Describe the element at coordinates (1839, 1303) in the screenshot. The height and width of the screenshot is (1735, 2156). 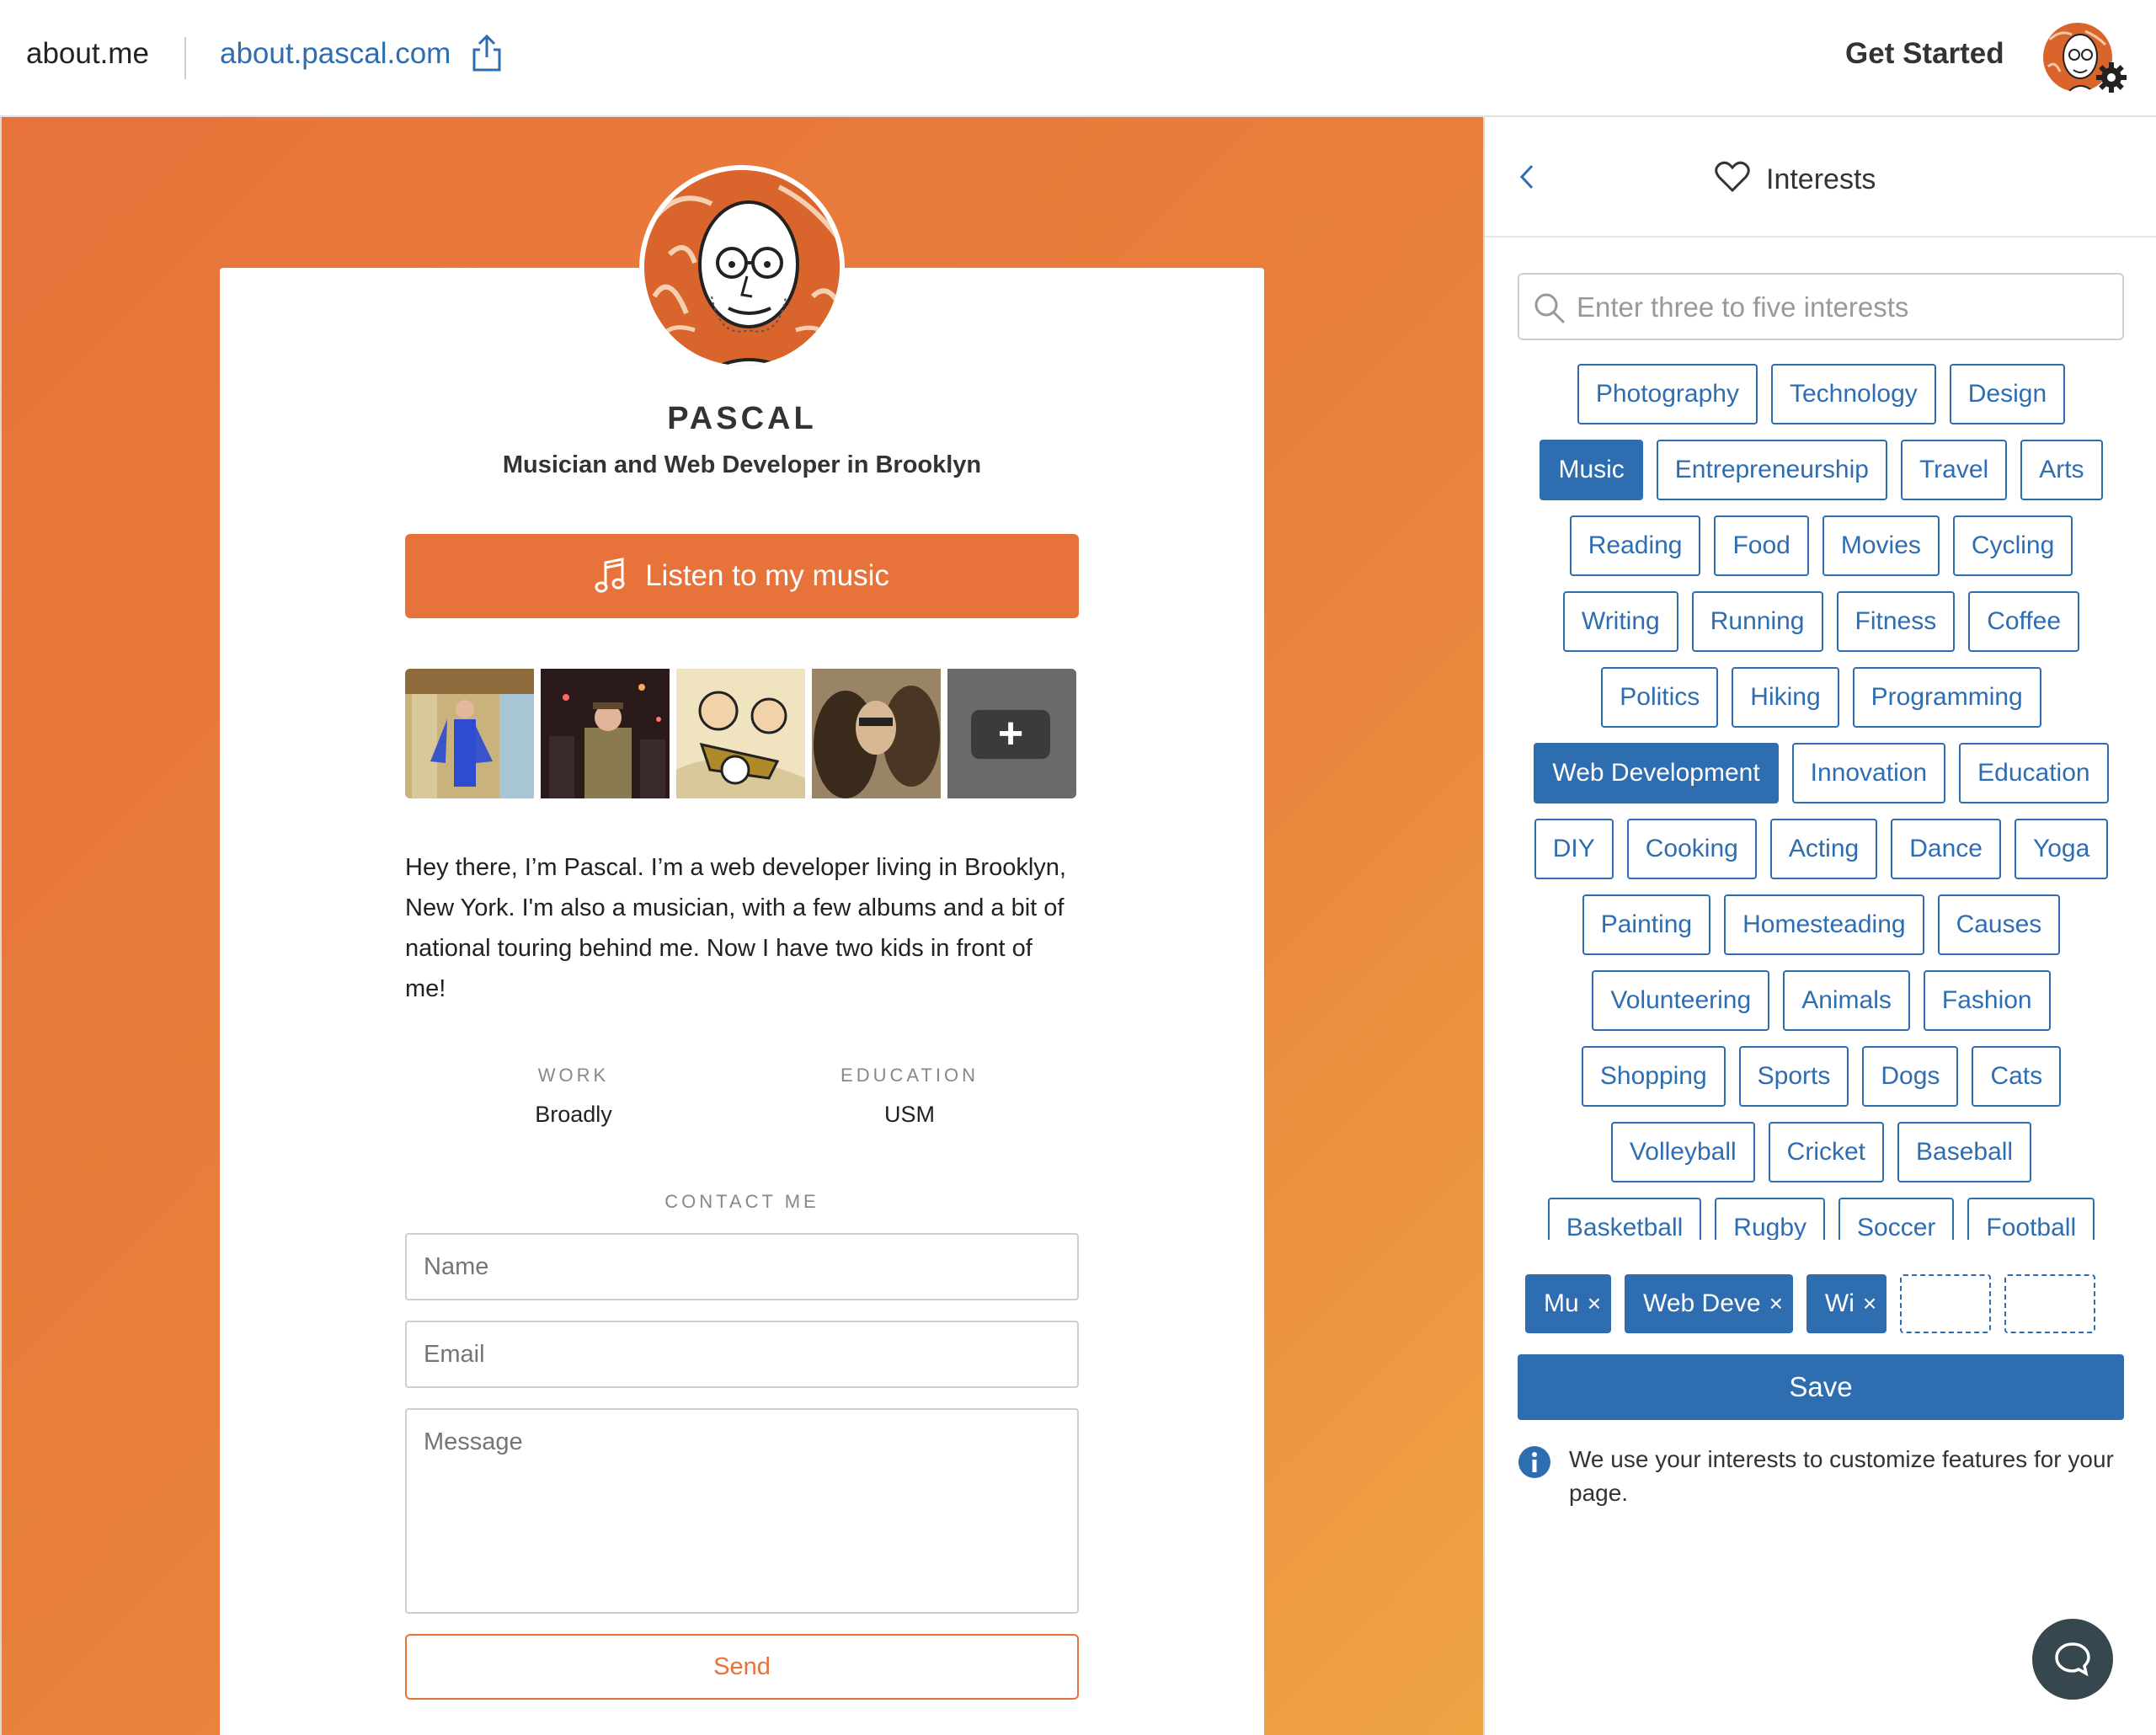
I see `chip-label: Wi` at that location.